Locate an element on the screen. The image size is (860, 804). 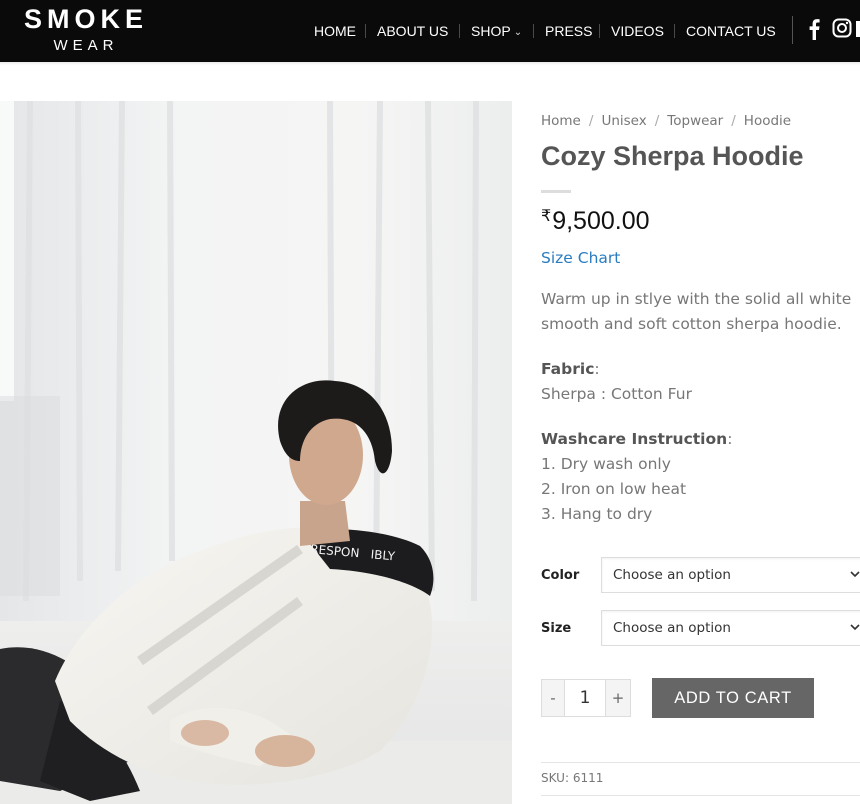
nav-shop-label: SHOP is located at coordinates (491, 31).